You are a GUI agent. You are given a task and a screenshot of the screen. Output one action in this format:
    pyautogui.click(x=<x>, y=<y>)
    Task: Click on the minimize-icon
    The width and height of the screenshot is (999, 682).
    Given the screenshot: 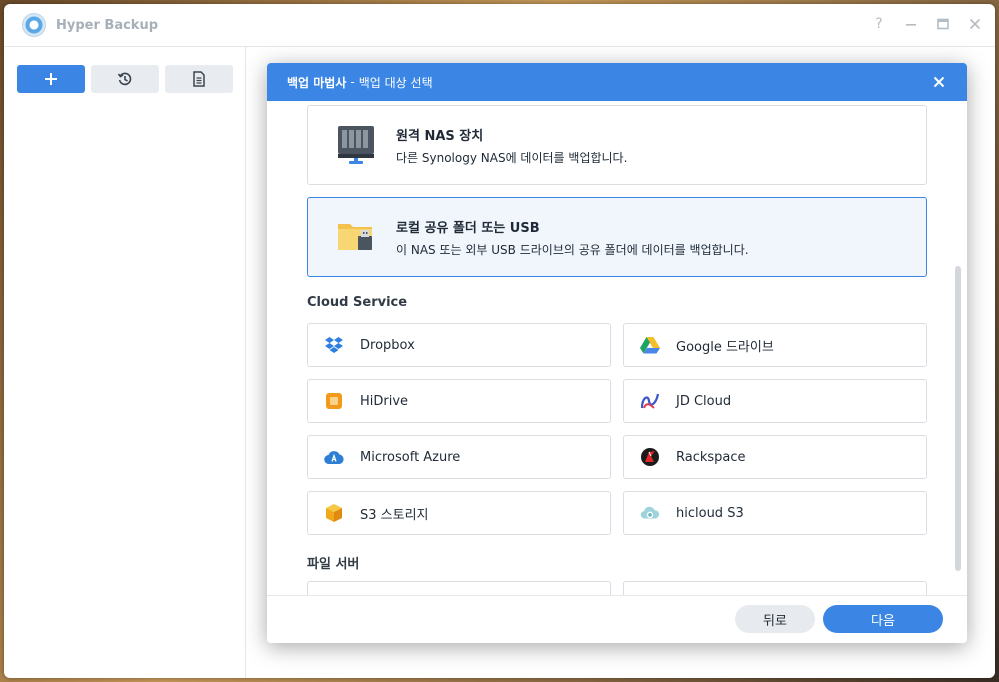 What is the action you would take?
    pyautogui.click(x=911, y=25)
    